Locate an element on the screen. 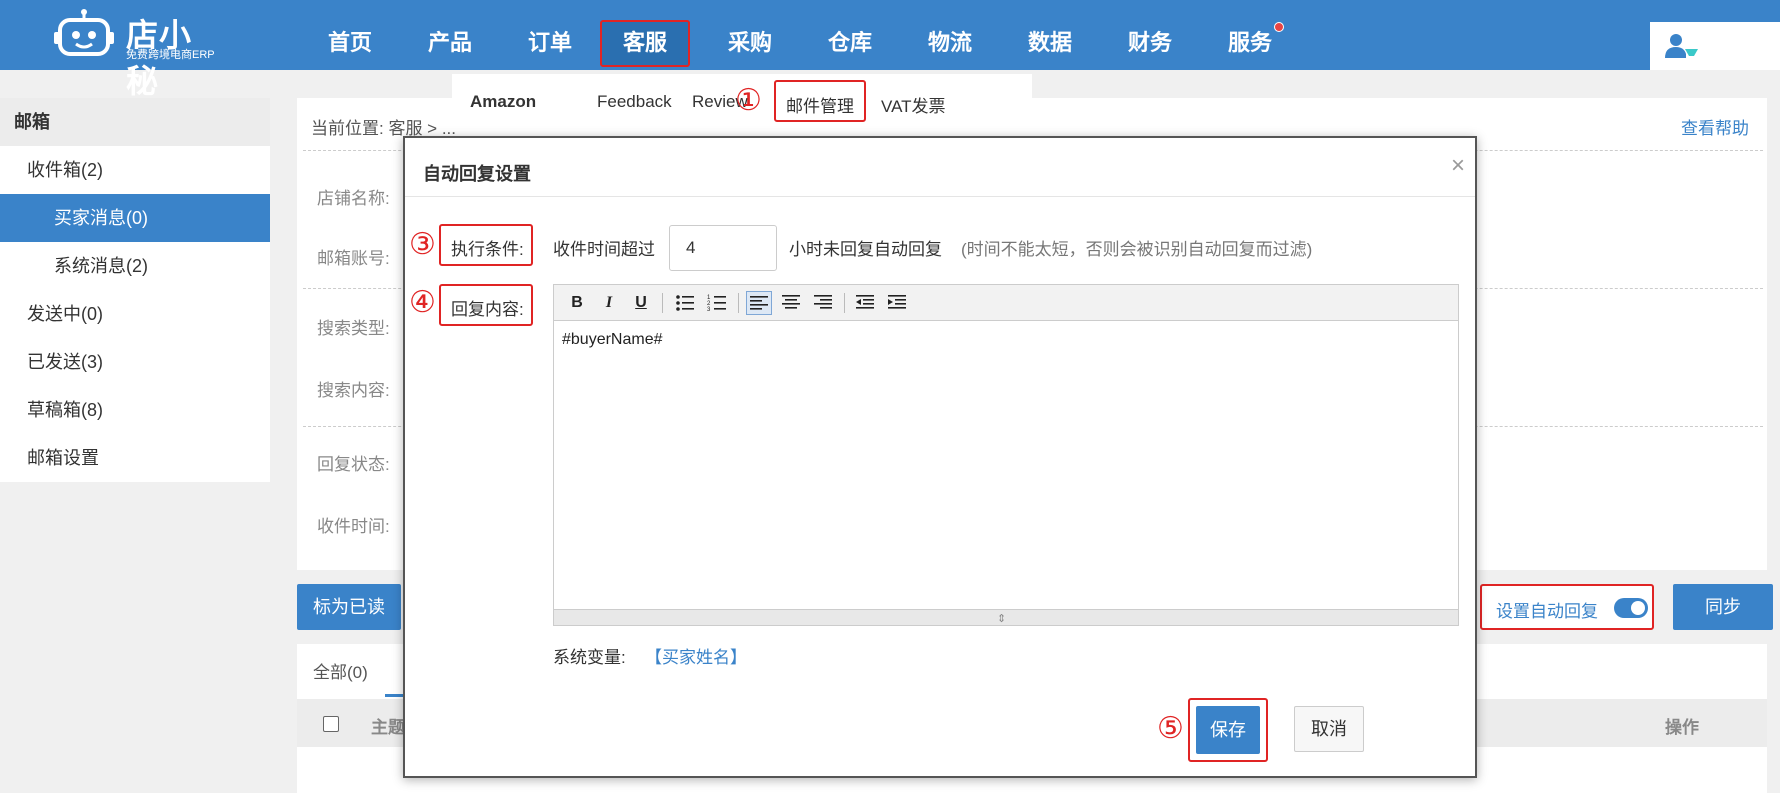 Image resolution: width=1780 pixels, height=793 pixels. auto-reply-label: 设置自动回复 is located at coordinates (1547, 611).